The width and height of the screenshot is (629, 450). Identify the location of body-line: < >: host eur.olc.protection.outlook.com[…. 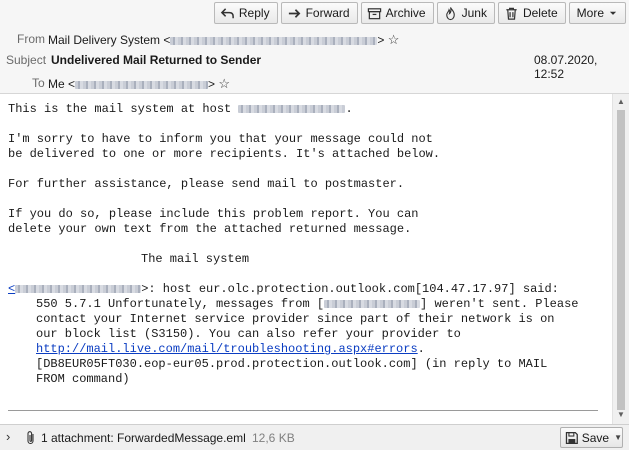
(283, 289).